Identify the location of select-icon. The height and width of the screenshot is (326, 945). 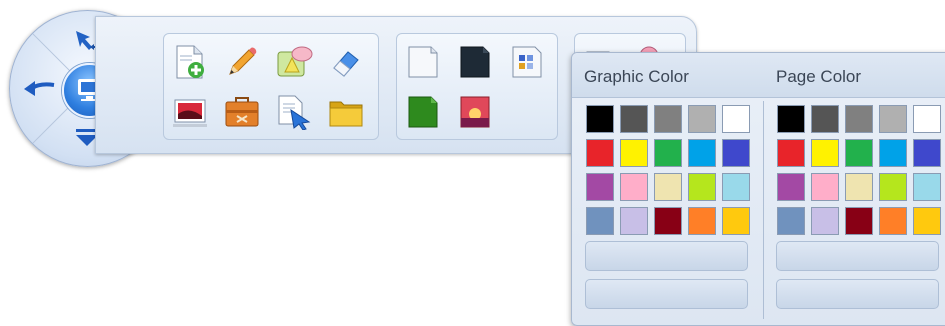
(294, 112).